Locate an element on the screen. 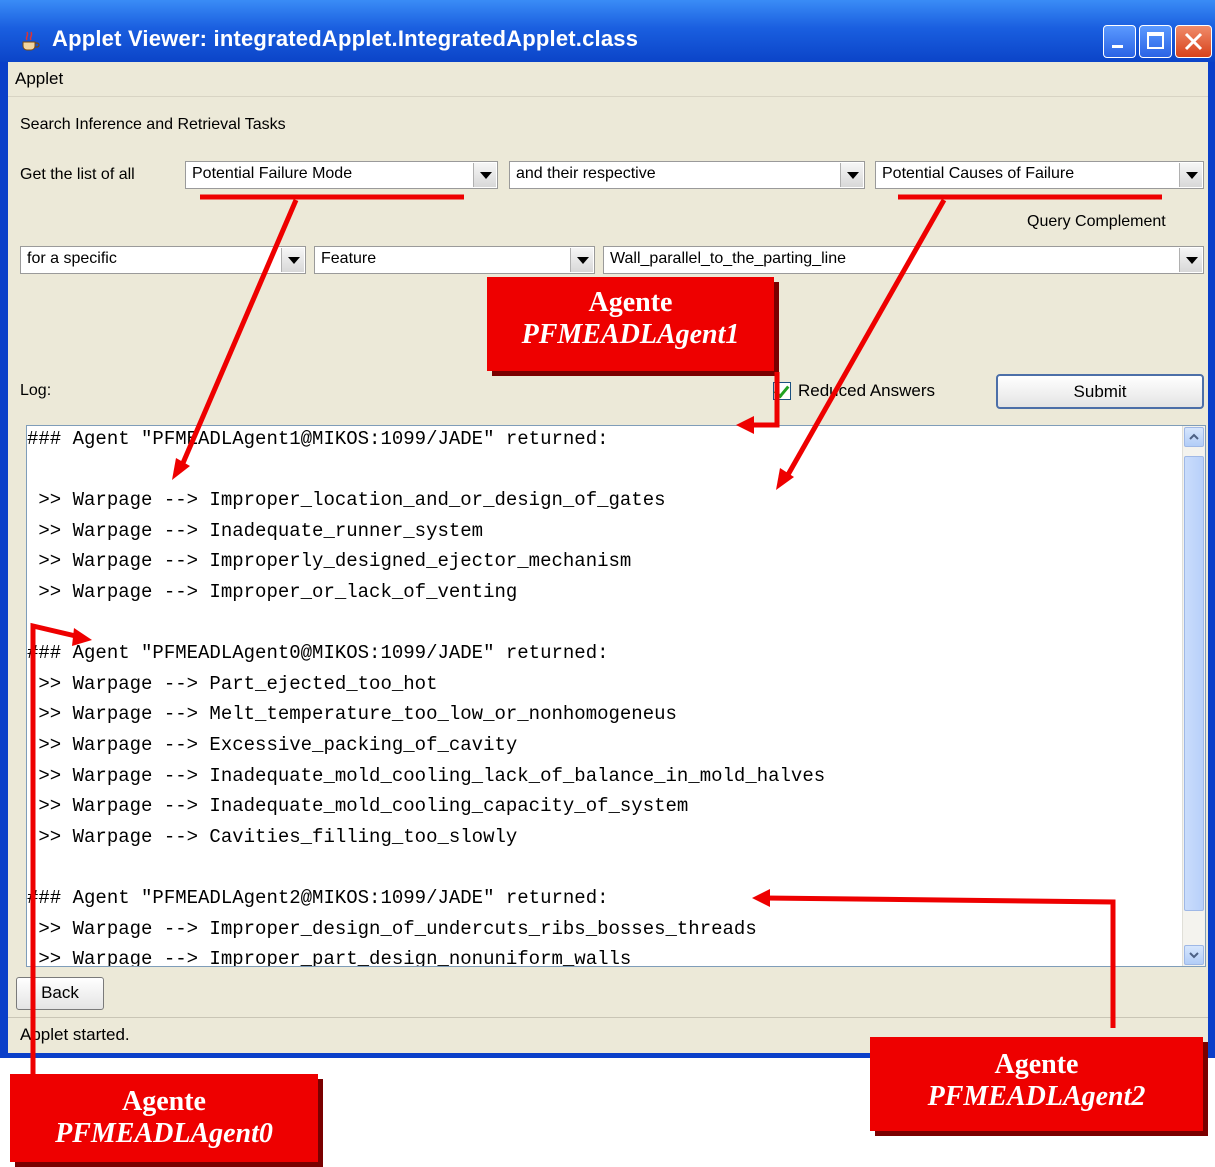  scroll-up-button is located at coordinates (1194, 437).